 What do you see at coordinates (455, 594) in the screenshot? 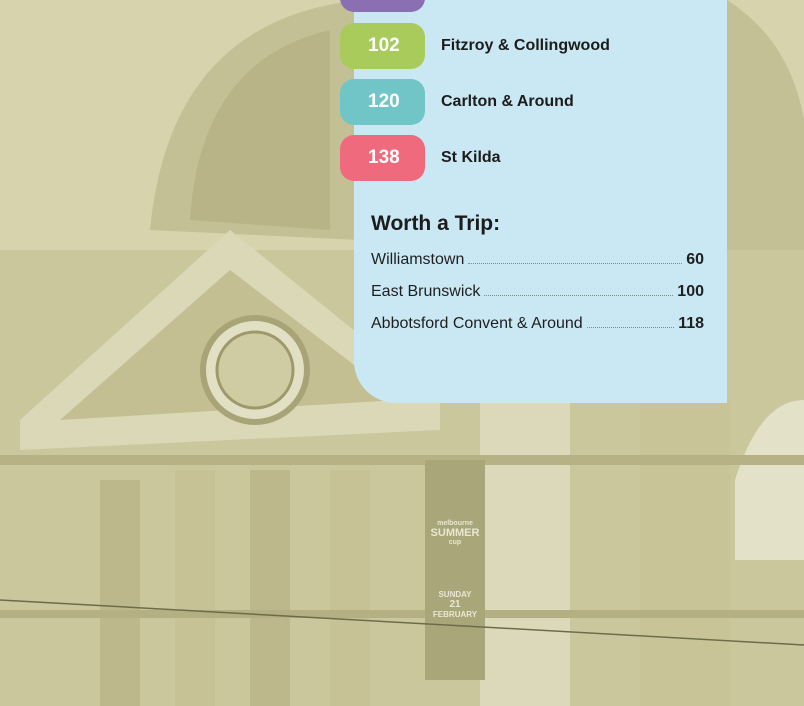
I see `banner-day: SUNDAY` at bounding box center [455, 594].